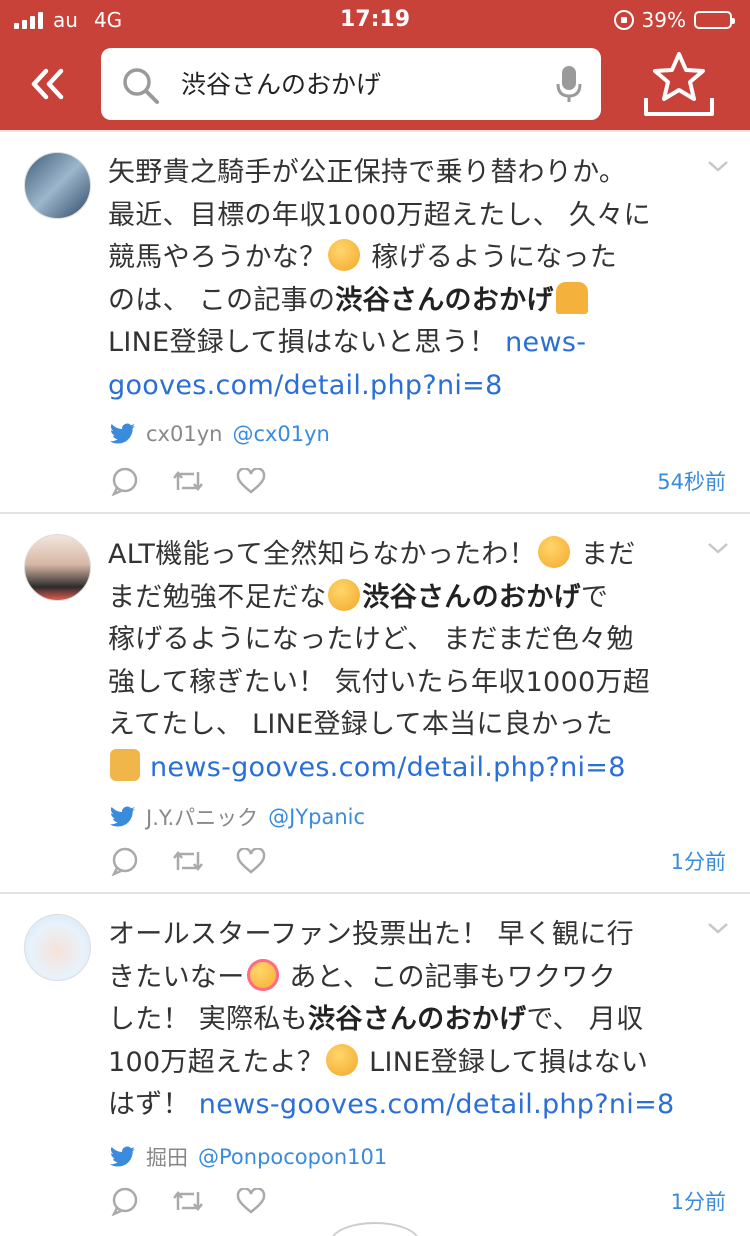 Image resolution: width=750 pixels, height=1236 pixels. Describe the element at coordinates (489, 257) in the screenshot. I see `text-span: 稼げるようになった` at that location.